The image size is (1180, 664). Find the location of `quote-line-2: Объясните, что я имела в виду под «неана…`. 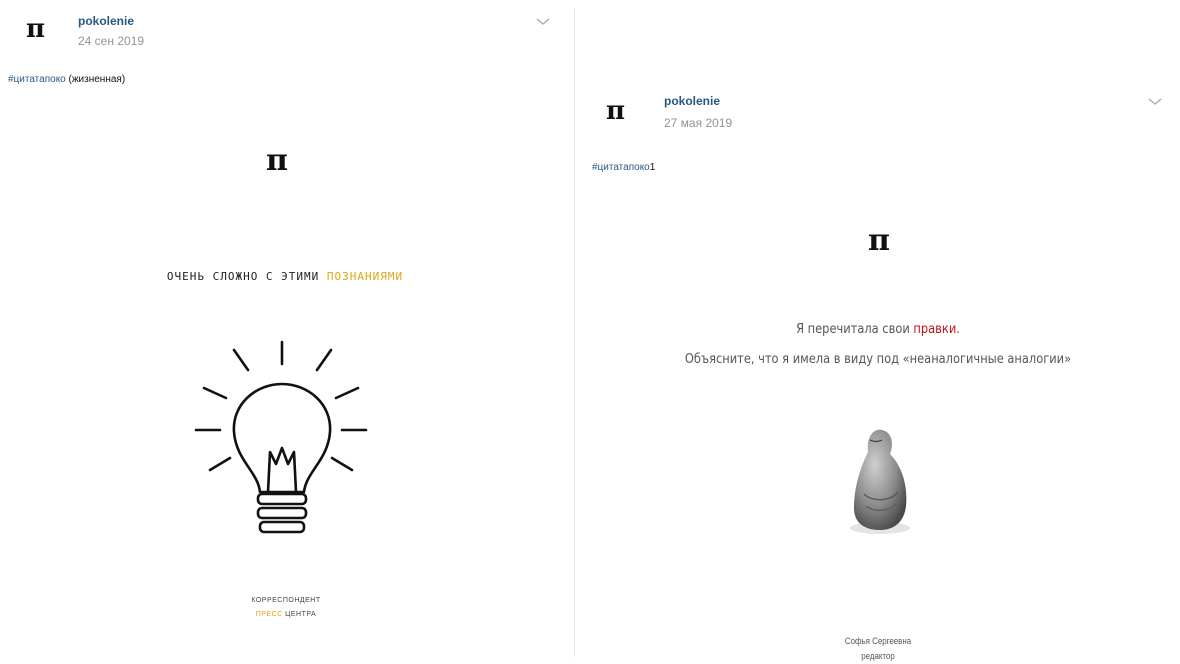

quote-line-2: Объясните, что я имела в виду под «неана… is located at coordinates (878, 359).